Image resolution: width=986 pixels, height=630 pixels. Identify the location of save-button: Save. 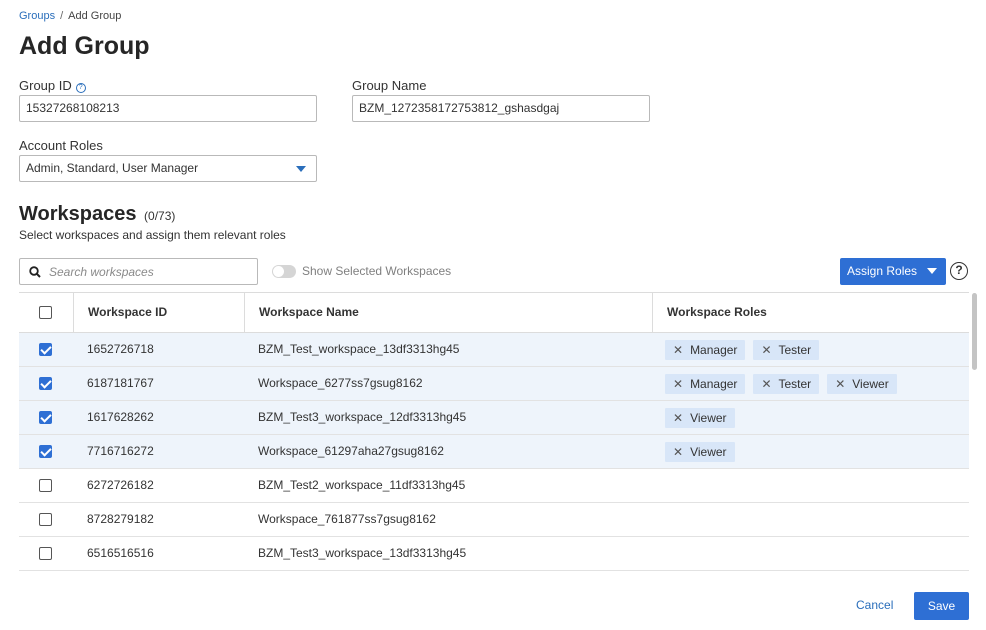
(941, 606).